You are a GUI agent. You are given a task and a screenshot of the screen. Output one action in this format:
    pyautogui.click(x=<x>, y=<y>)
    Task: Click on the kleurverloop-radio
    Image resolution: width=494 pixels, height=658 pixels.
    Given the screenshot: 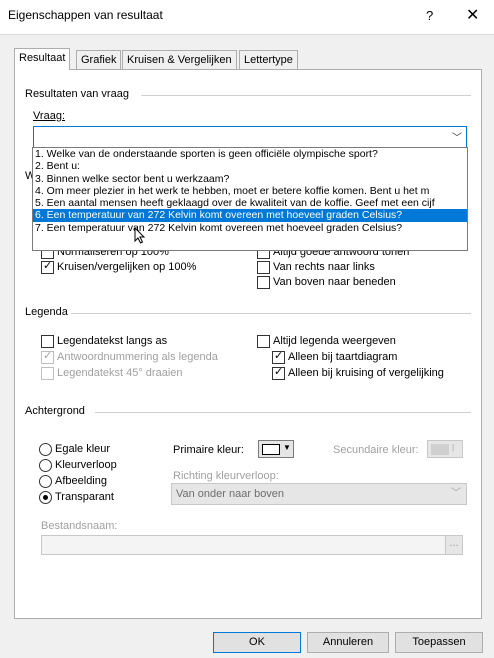 What is the action you would take?
    pyautogui.click(x=45, y=465)
    